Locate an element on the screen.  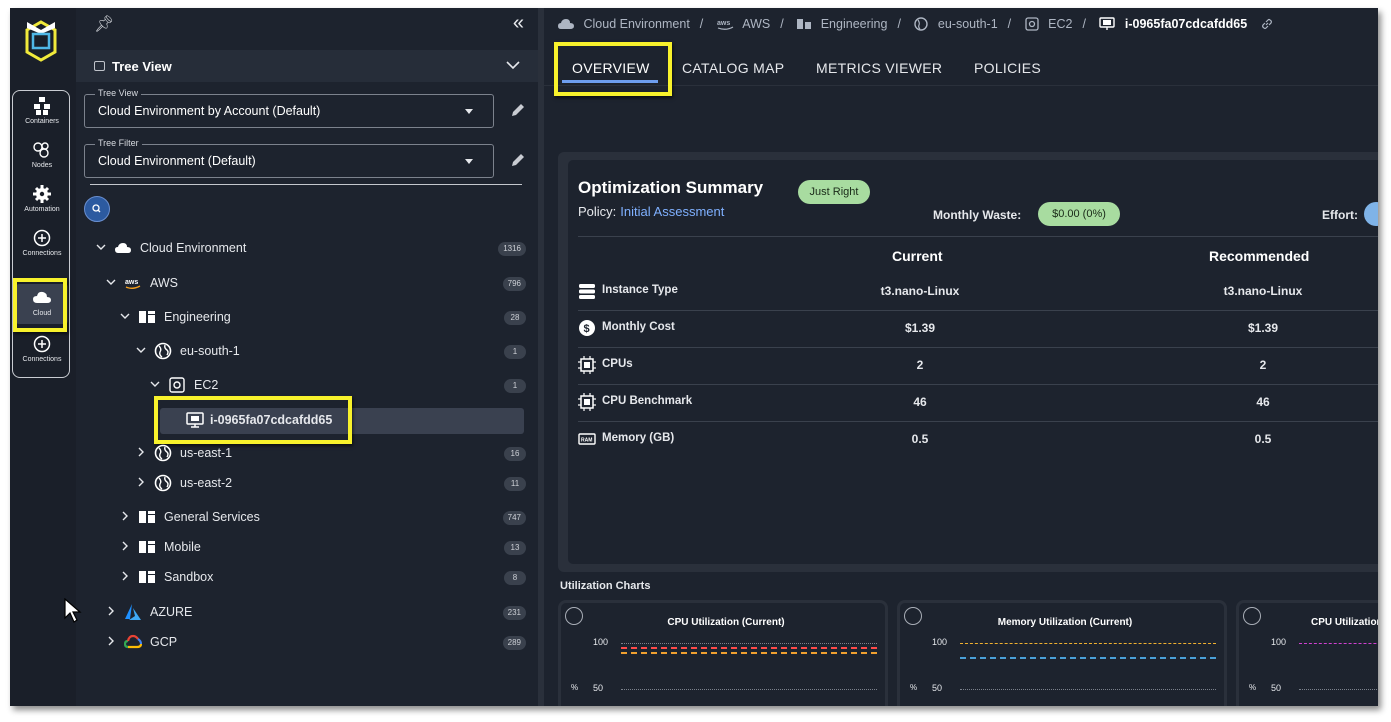
y-tick-label: 50 is located at coordinates (937, 688).